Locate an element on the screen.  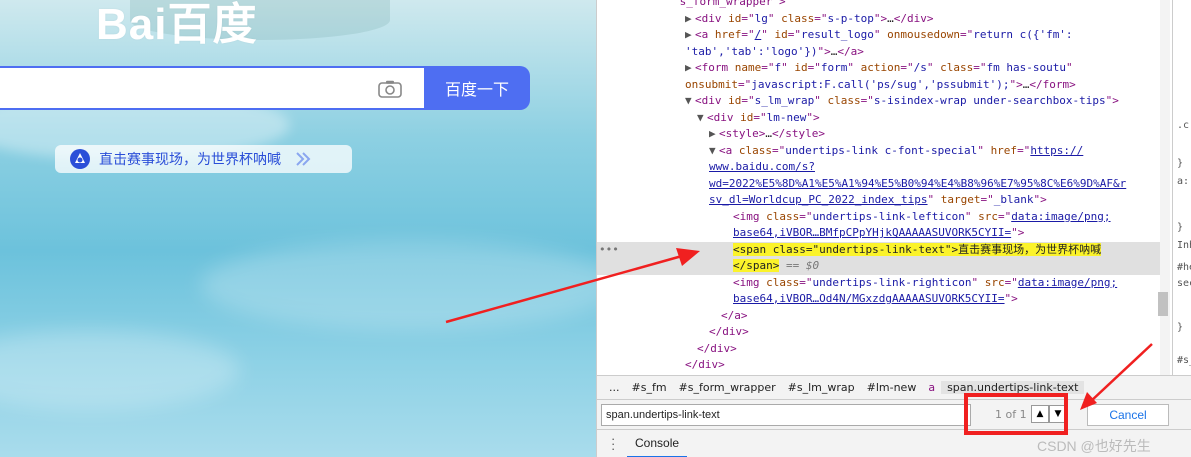
style-rule-fragment: #he is located at coordinates (1184, 267).